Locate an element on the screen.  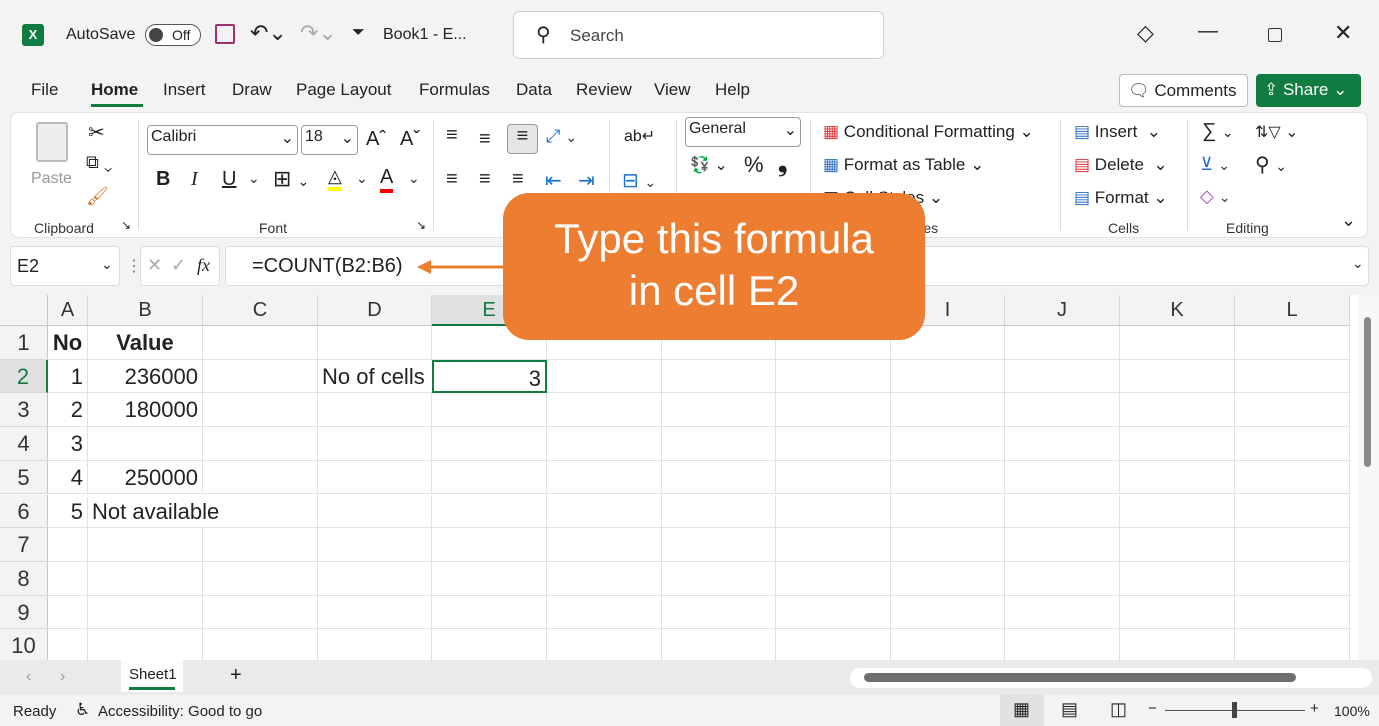
close-icon: ✕ is located at coordinates (1343, 33).